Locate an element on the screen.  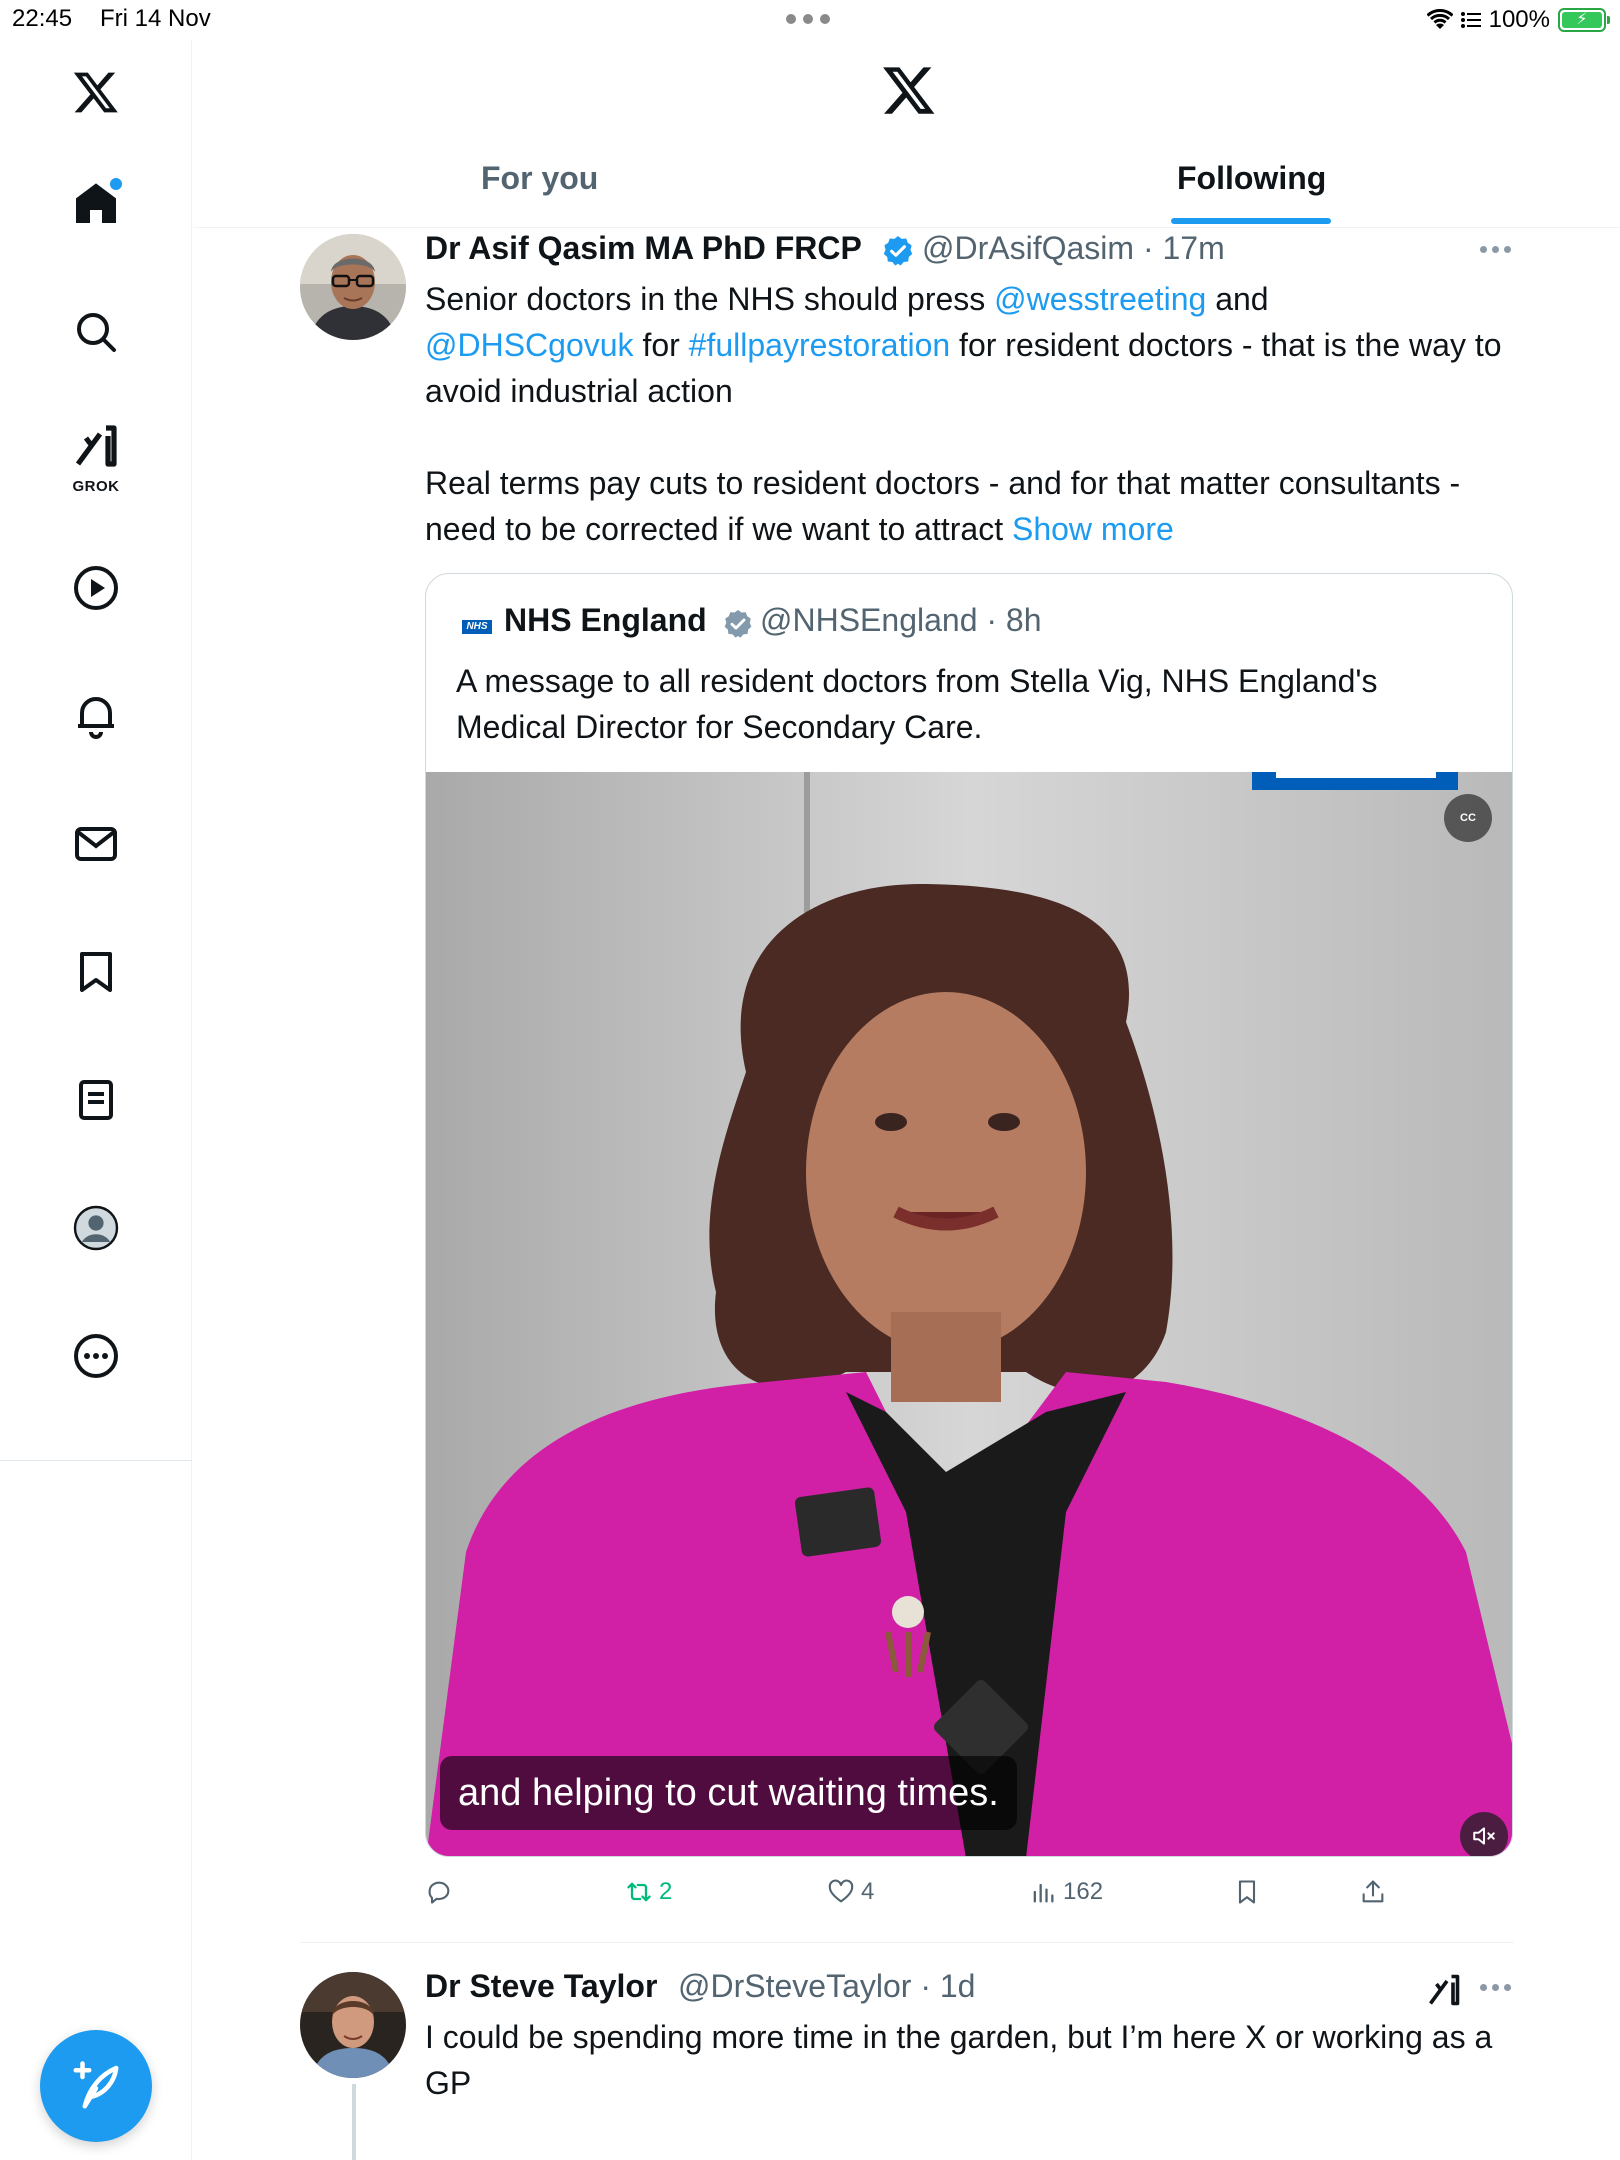
reply-button is located at coordinates (442, 1892).